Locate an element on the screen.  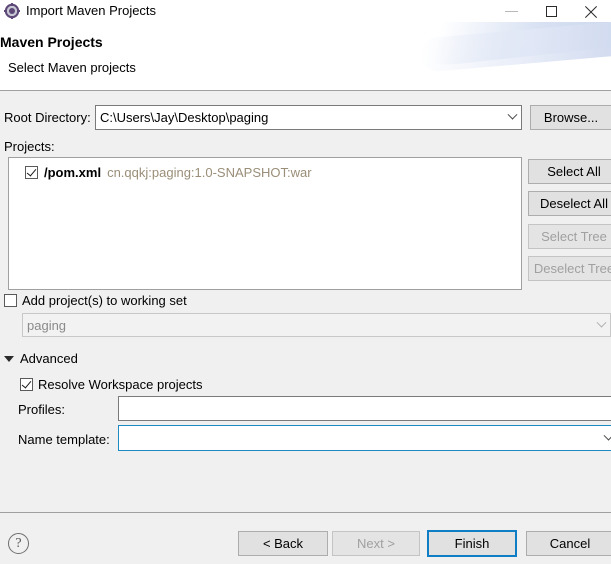
maximize-icon is located at coordinates (551, 11).